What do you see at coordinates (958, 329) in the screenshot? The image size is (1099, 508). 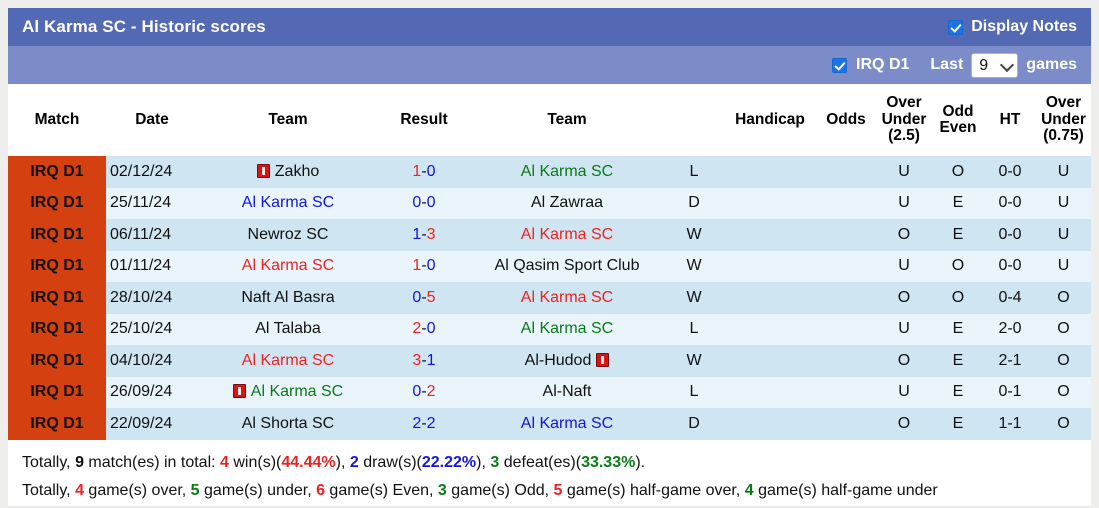 I see `odd-even-value: E` at bounding box center [958, 329].